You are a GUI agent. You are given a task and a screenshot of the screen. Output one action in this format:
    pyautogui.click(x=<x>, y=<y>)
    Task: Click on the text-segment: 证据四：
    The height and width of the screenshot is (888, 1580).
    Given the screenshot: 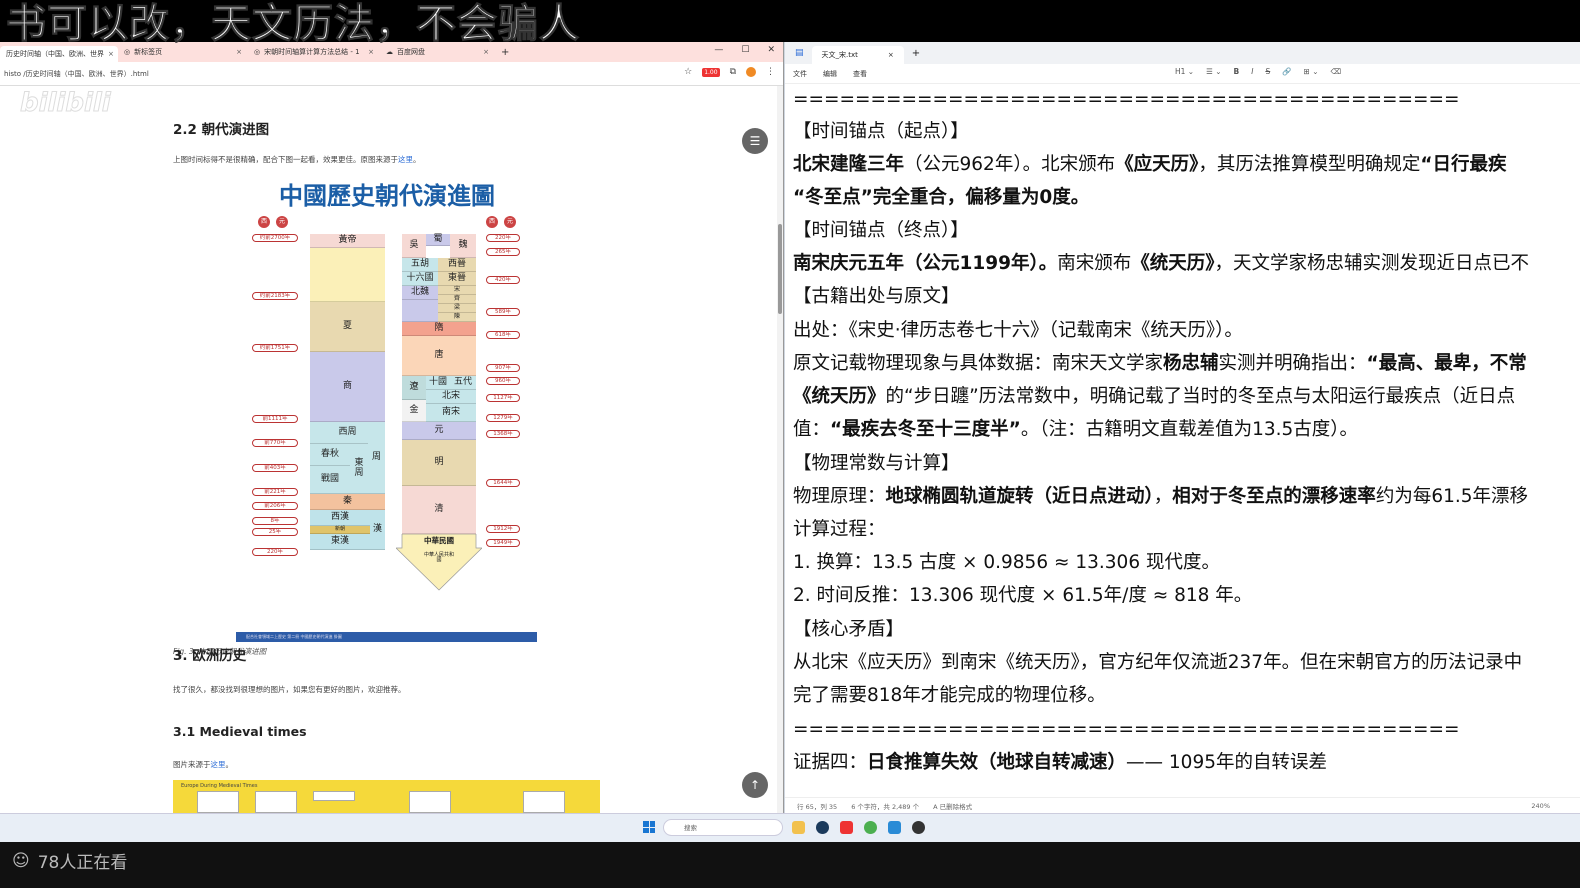 What is the action you would take?
    pyautogui.click(x=830, y=762)
    